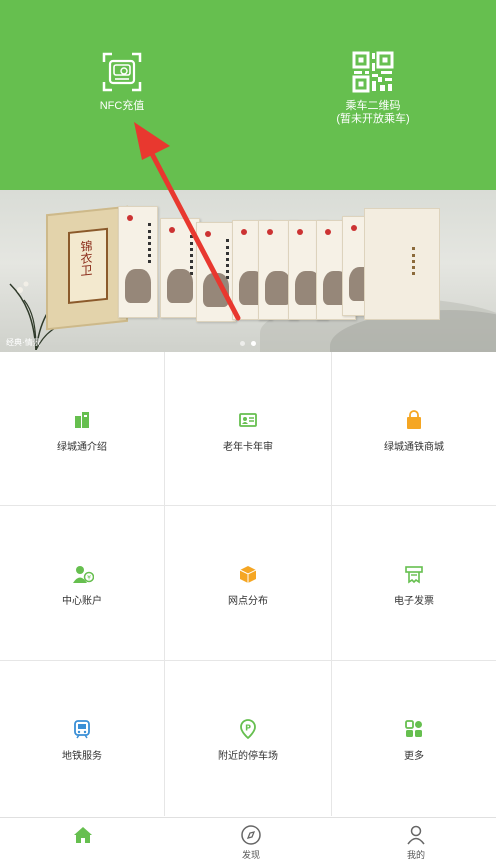  What do you see at coordinates (242, 343) in the screenshot?
I see `carousel-dot` at bounding box center [242, 343].